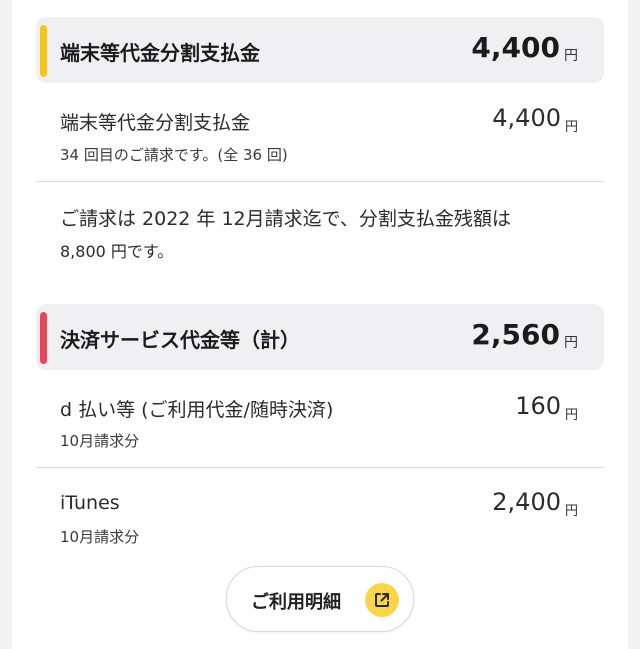  I want to click on device-installment-total: 4,400, so click(515, 47).